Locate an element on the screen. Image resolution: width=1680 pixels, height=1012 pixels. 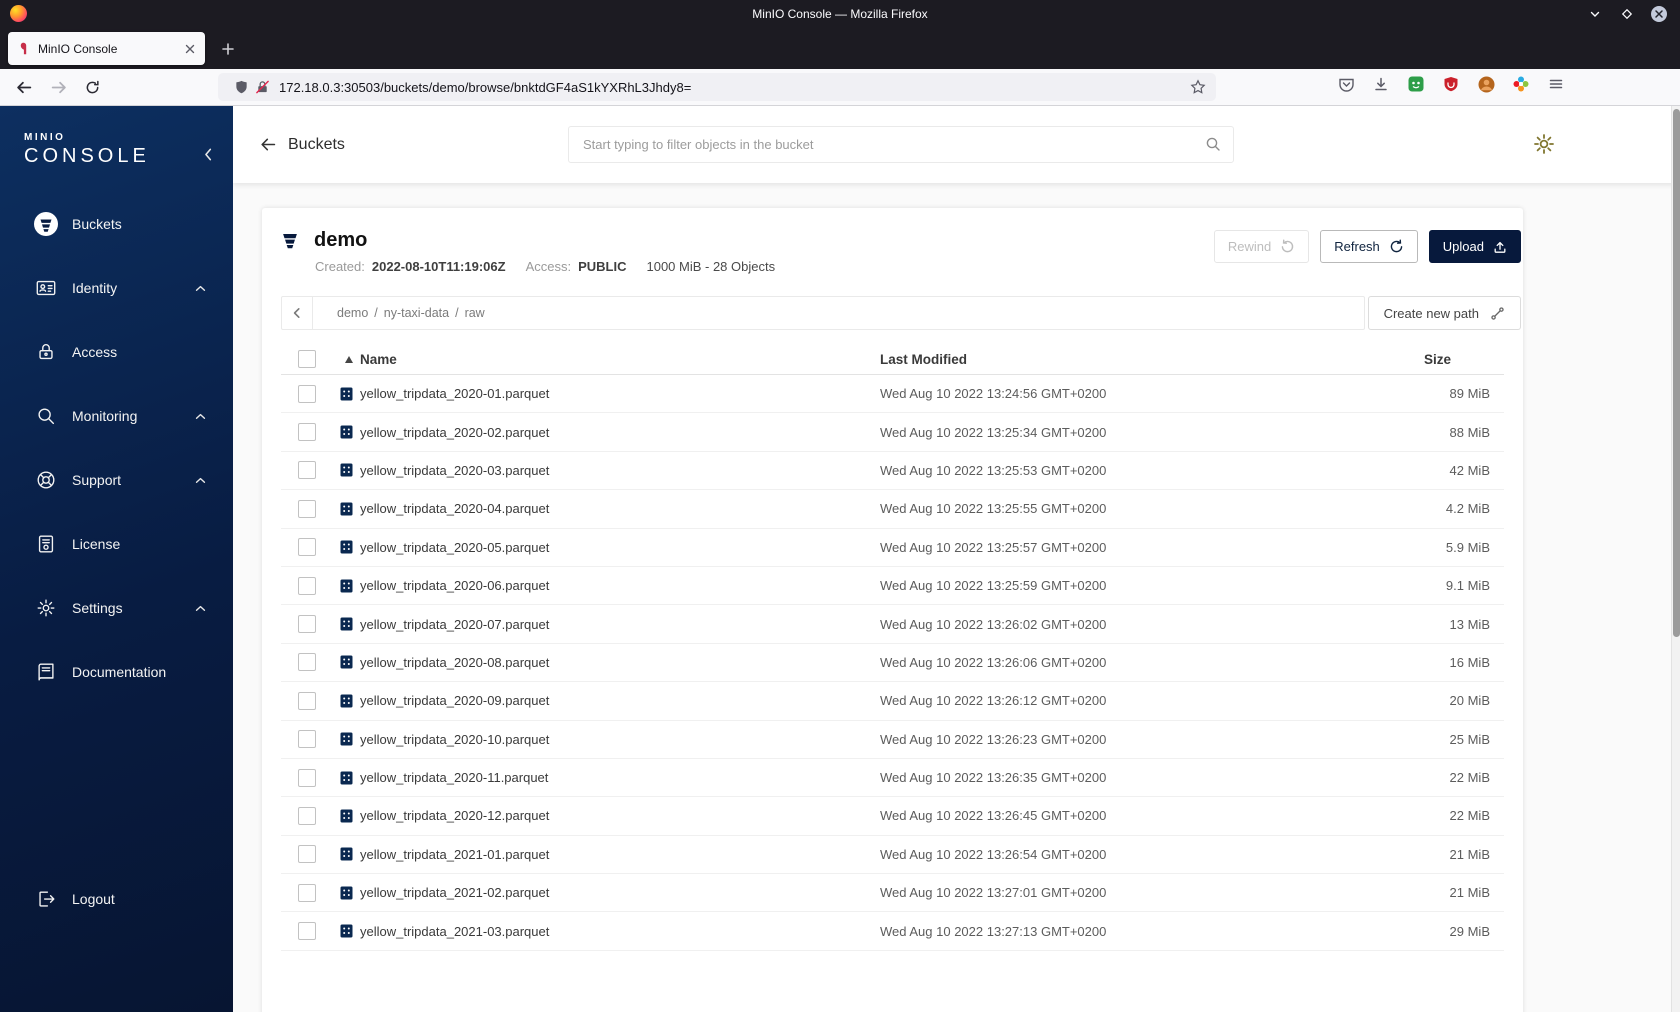
window-maximize-button is located at coordinates (1627, 14).